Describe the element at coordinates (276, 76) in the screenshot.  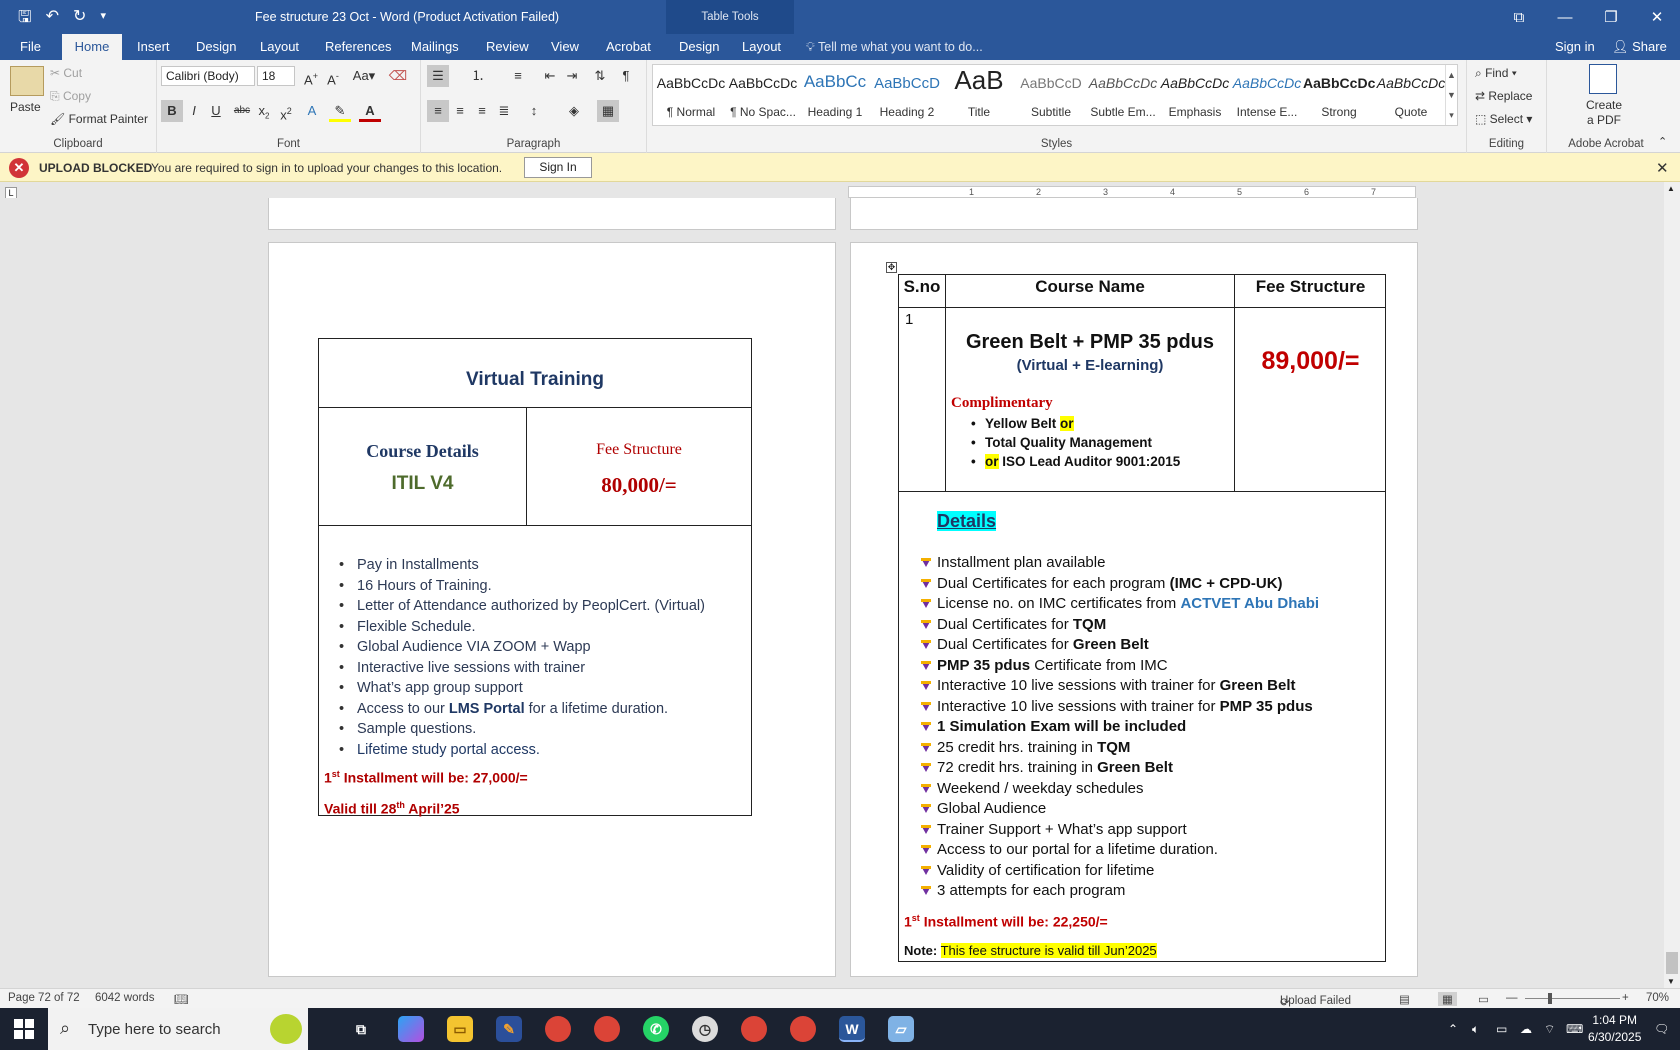
I see `font-size-select: 18` at that location.